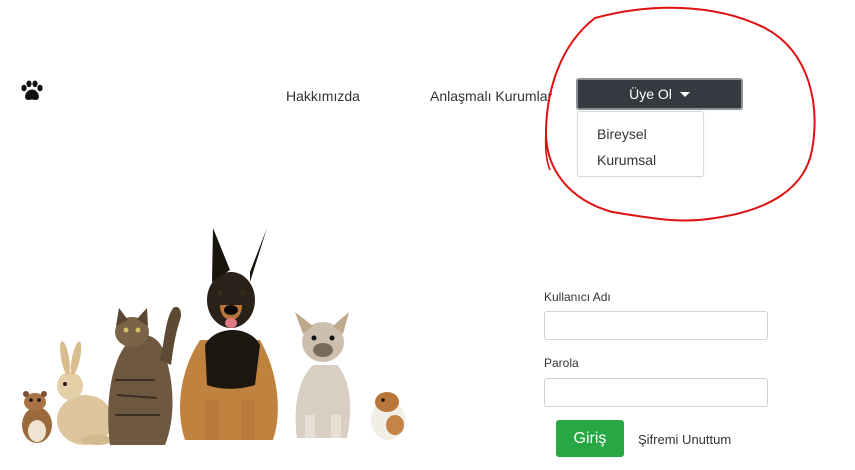 The image size is (855, 470). Describe the element at coordinates (229, 334) in the screenshot. I see `dog-german-shepherd-image` at that location.